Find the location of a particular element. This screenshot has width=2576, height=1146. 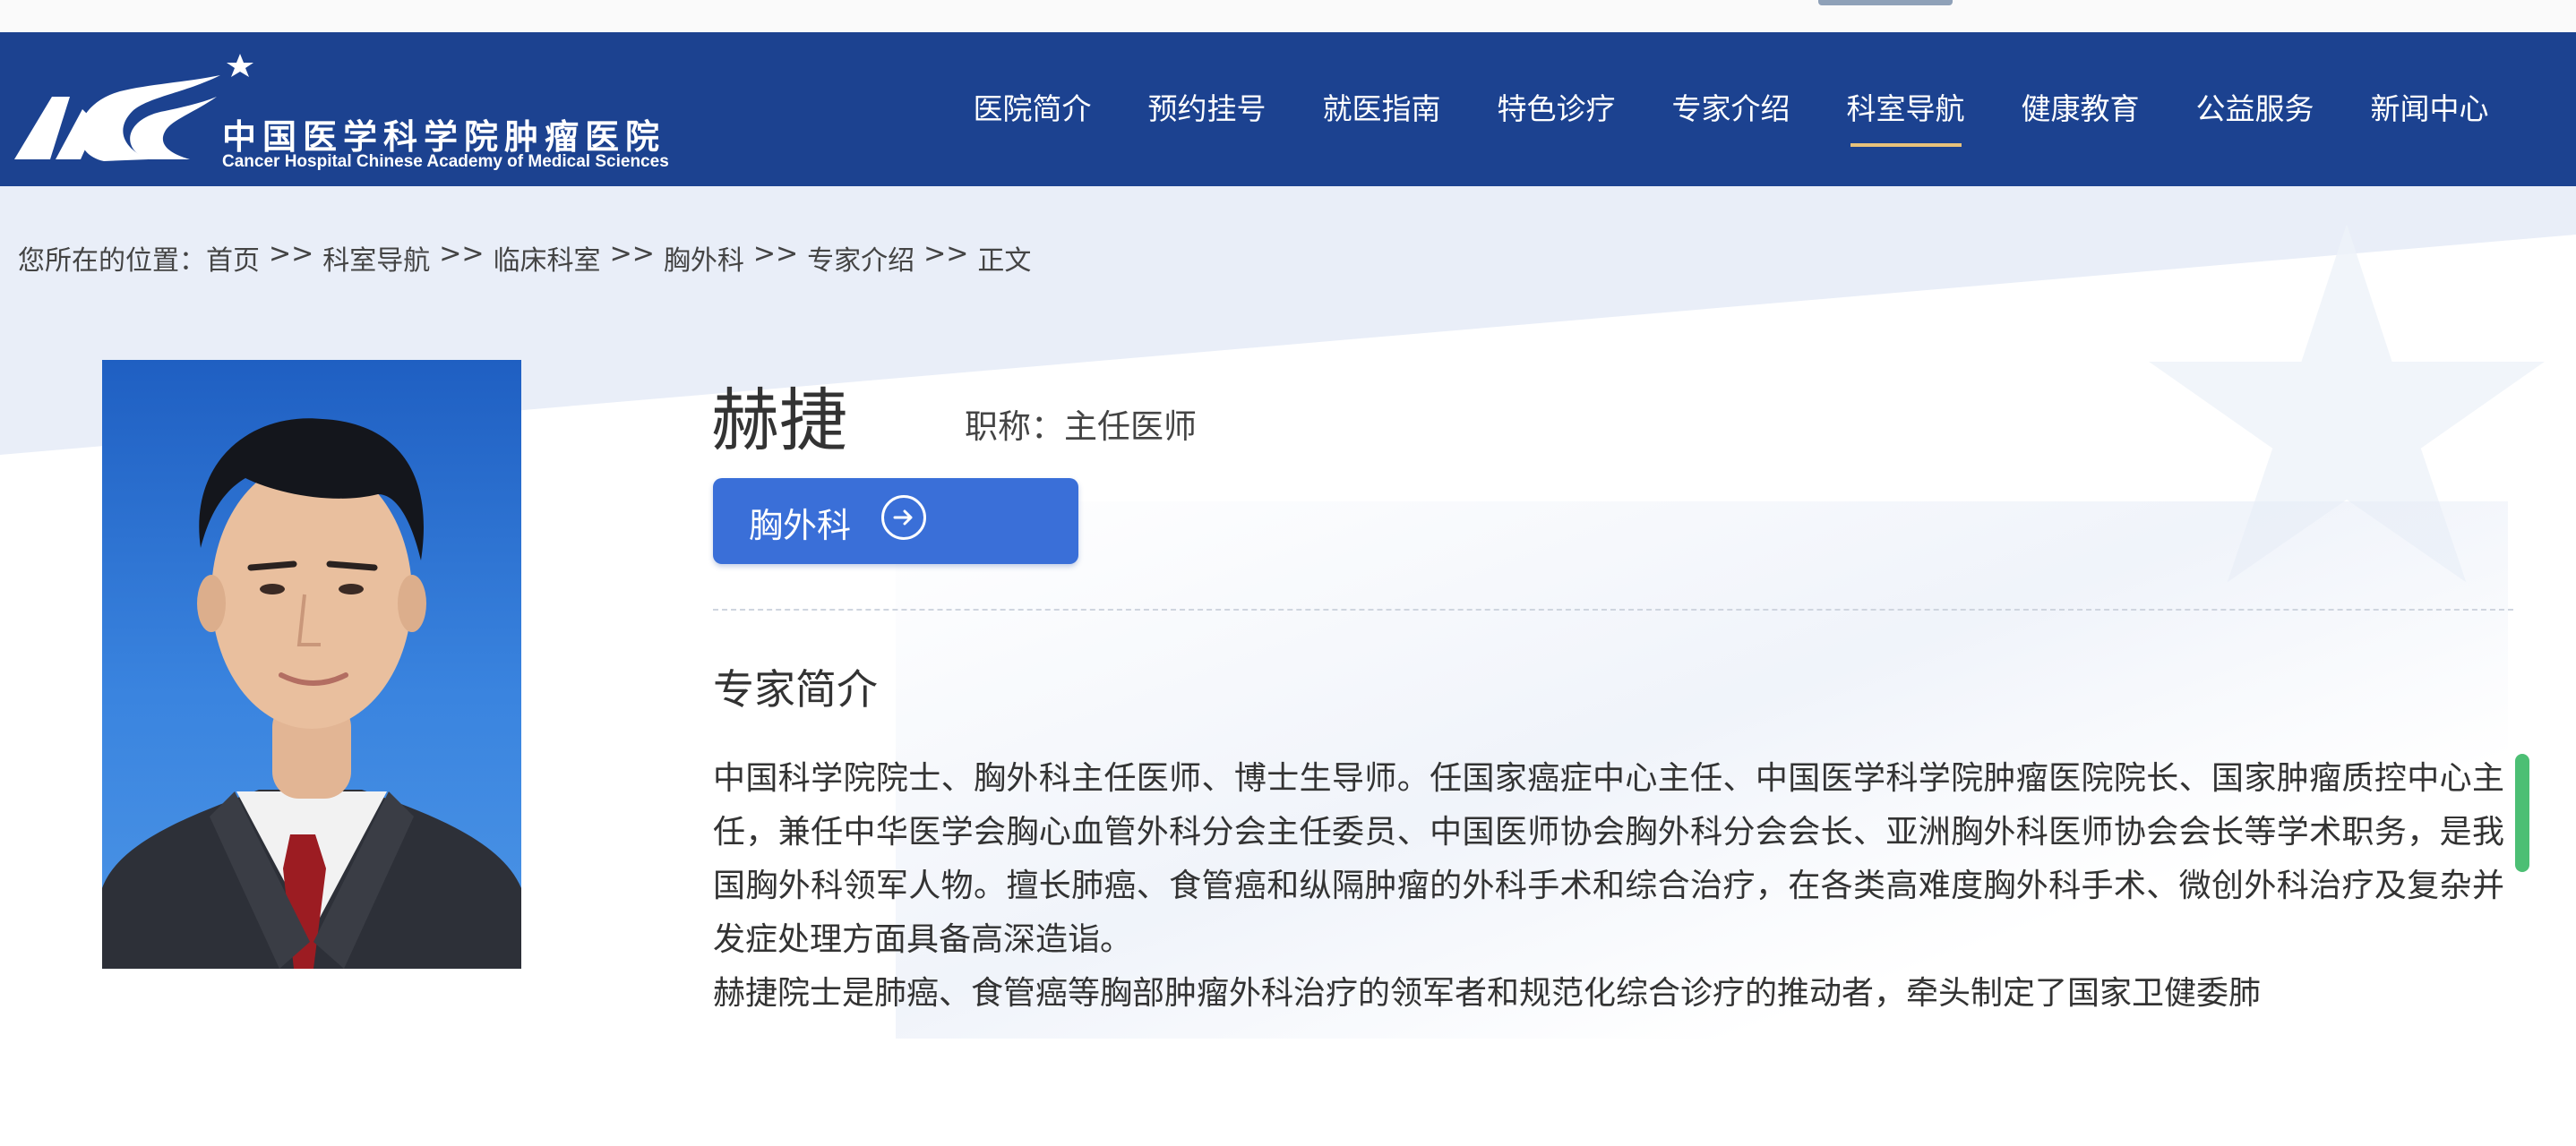

doctor-name: 赫捷 is located at coordinates (779, 420).